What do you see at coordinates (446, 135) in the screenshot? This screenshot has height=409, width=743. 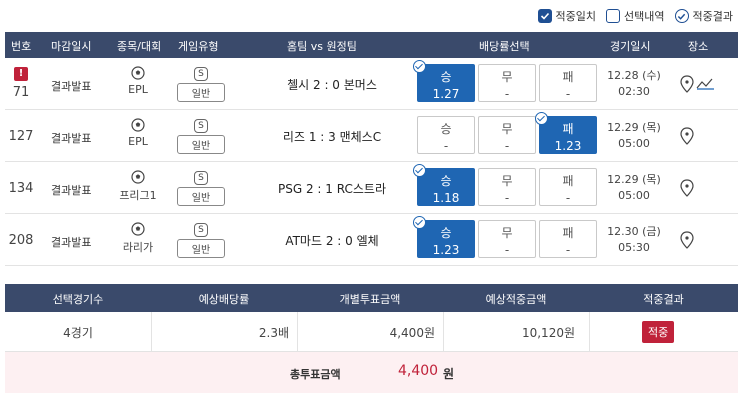 I see `odd-win-button: 승-` at bounding box center [446, 135].